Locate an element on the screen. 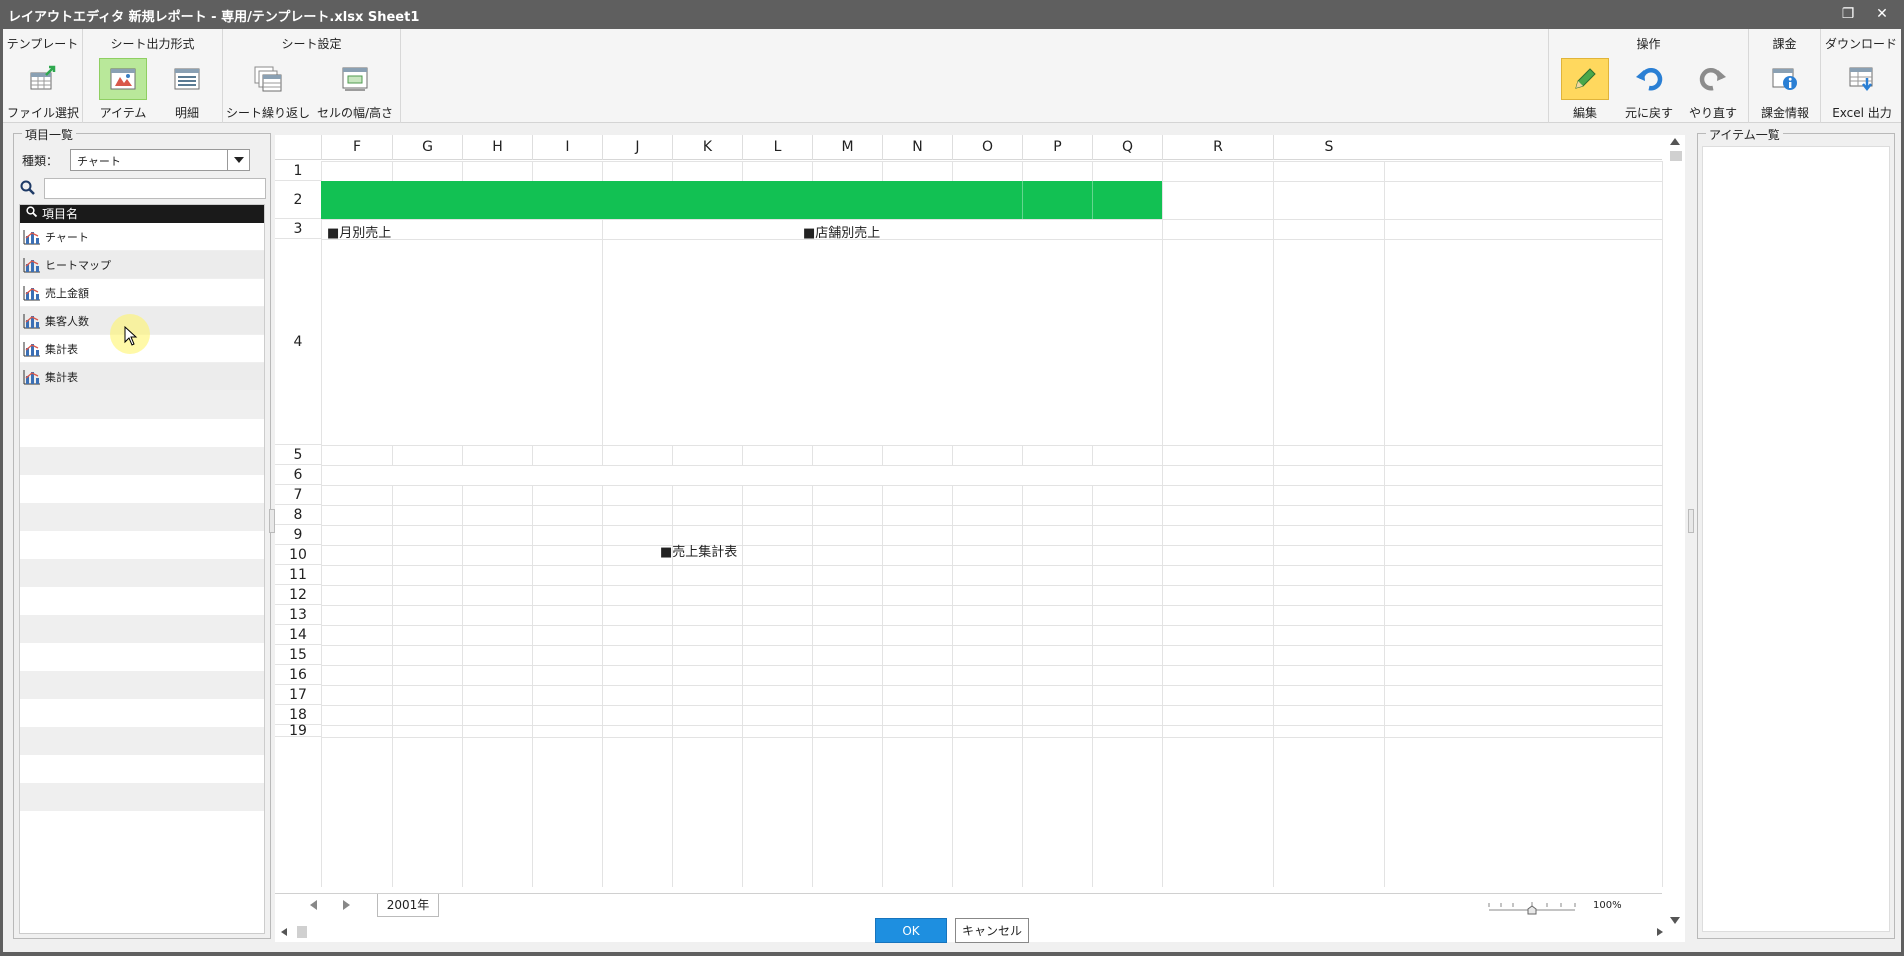  row-header-cell: 18 is located at coordinates (298, 715).